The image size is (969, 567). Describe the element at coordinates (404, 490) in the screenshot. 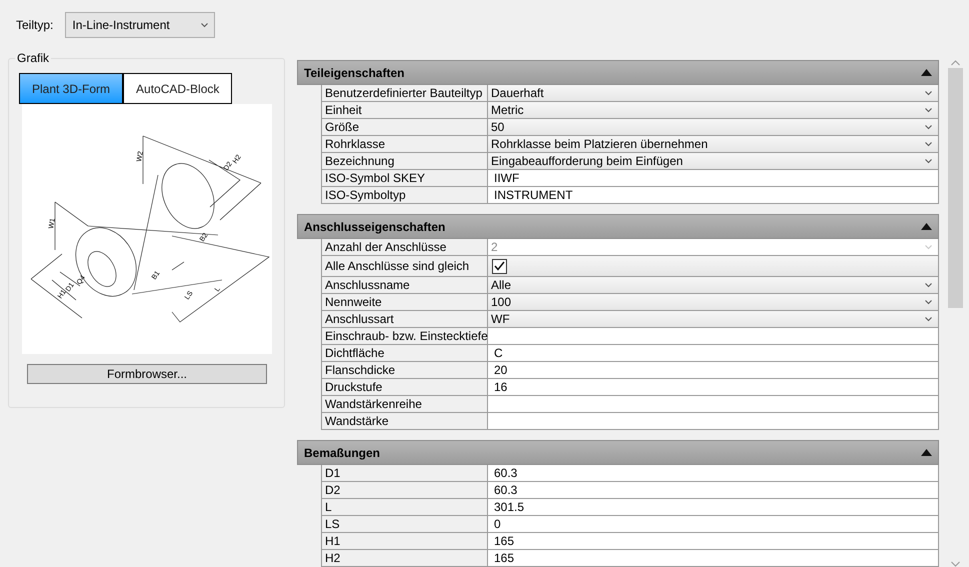

I see `property-label: D2` at that location.